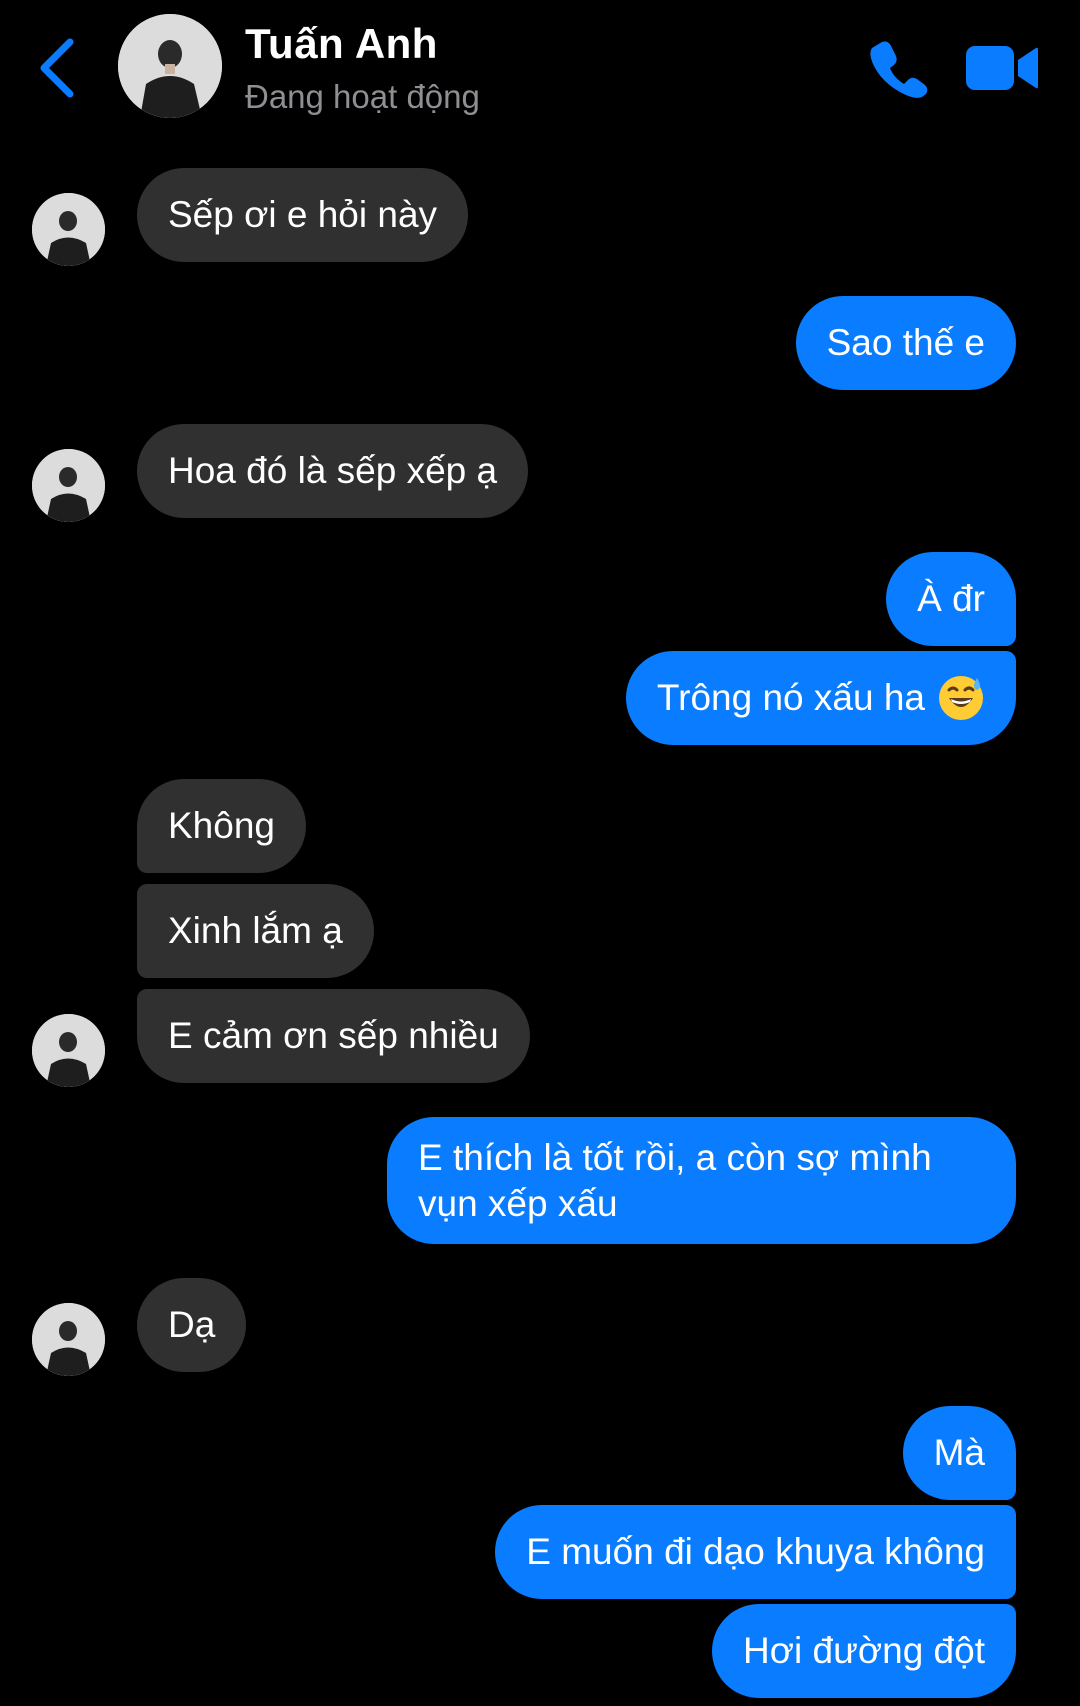  I want to click on incoming-message: Hoa đó là sếp xếp ạ, so click(333, 471).